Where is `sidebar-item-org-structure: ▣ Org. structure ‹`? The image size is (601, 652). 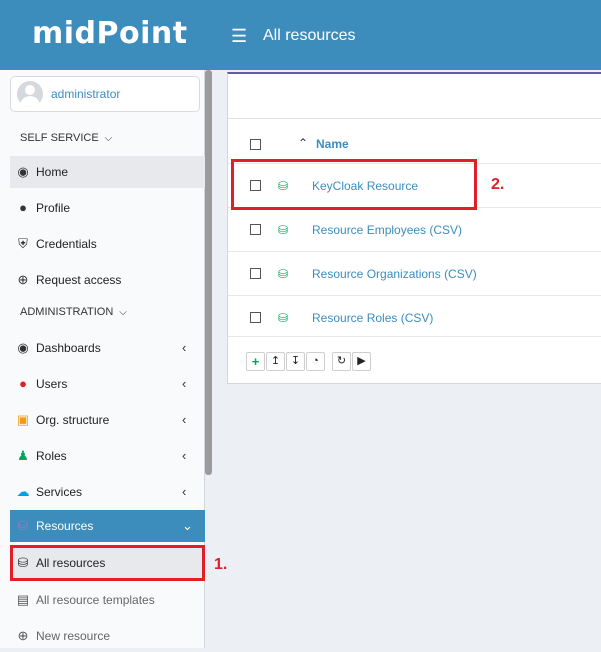
sidebar-item-org-structure: ▣ Org. structure ‹ is located at coordinates (107, 420).